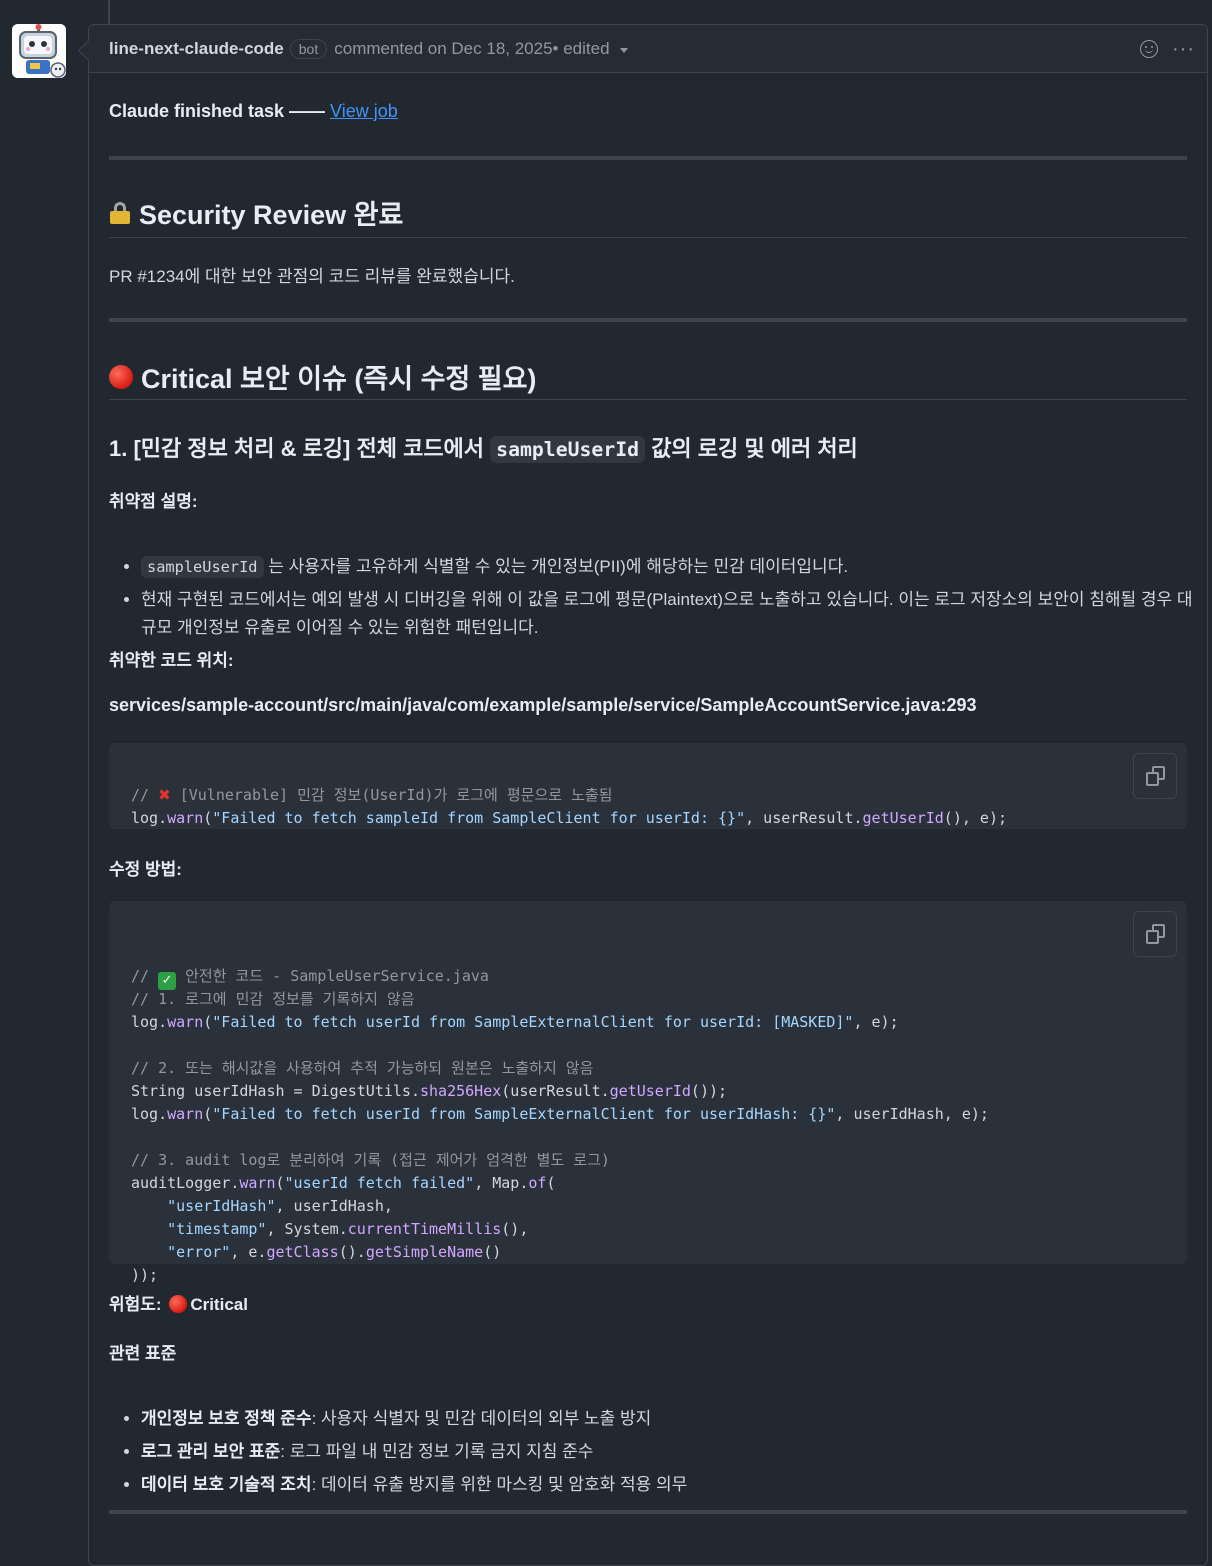 The width and height of the screenshot is (1212, 1566). What do you see at coordinates (751, 448) in the screenshot?
I see `issue1-suffix: 값의 로깅 및 에러 처리` at bounding box center [751, 448].